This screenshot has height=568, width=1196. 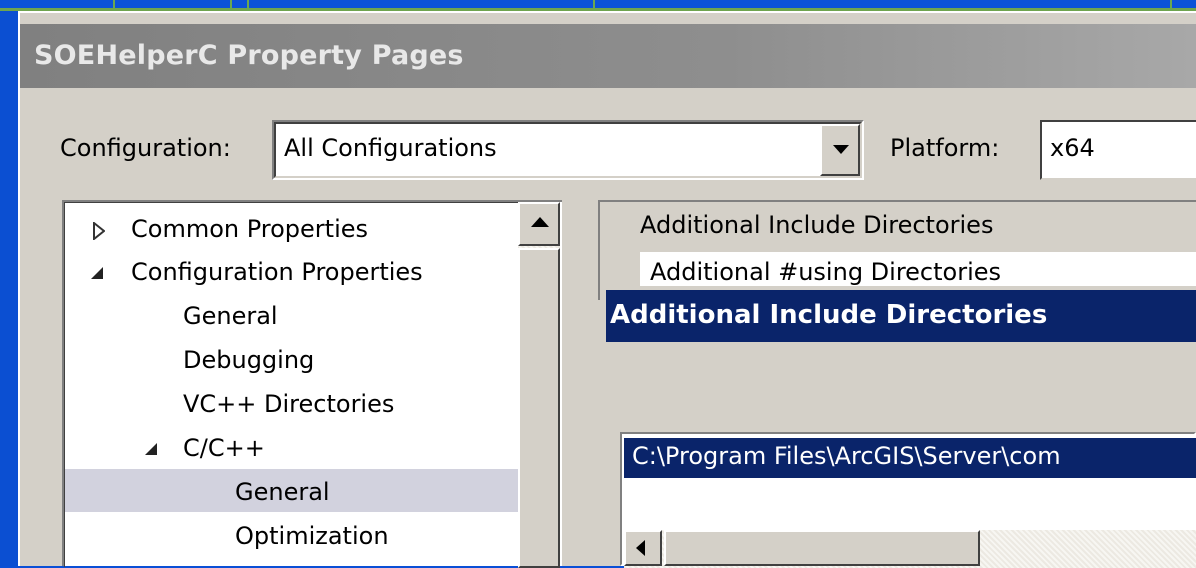 What do you see at coordinates (908, 500) in the screenshot?
I see `directories-list: C:\Program Files\ArcGIS\Server\com` at bounding box center [908, 500].